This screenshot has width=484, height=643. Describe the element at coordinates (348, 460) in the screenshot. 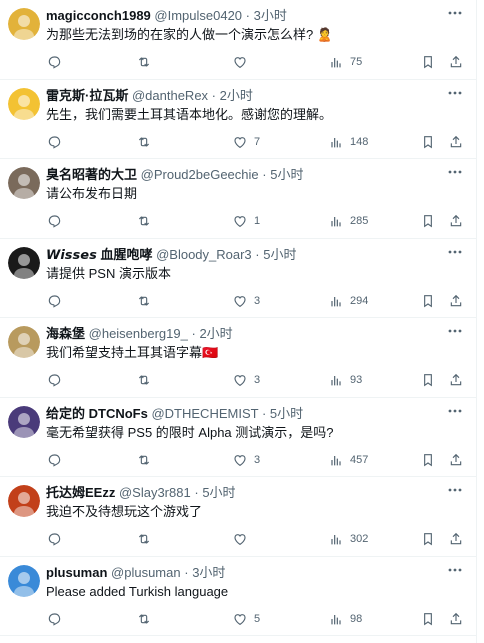

I see `views-button: 457` at that location.